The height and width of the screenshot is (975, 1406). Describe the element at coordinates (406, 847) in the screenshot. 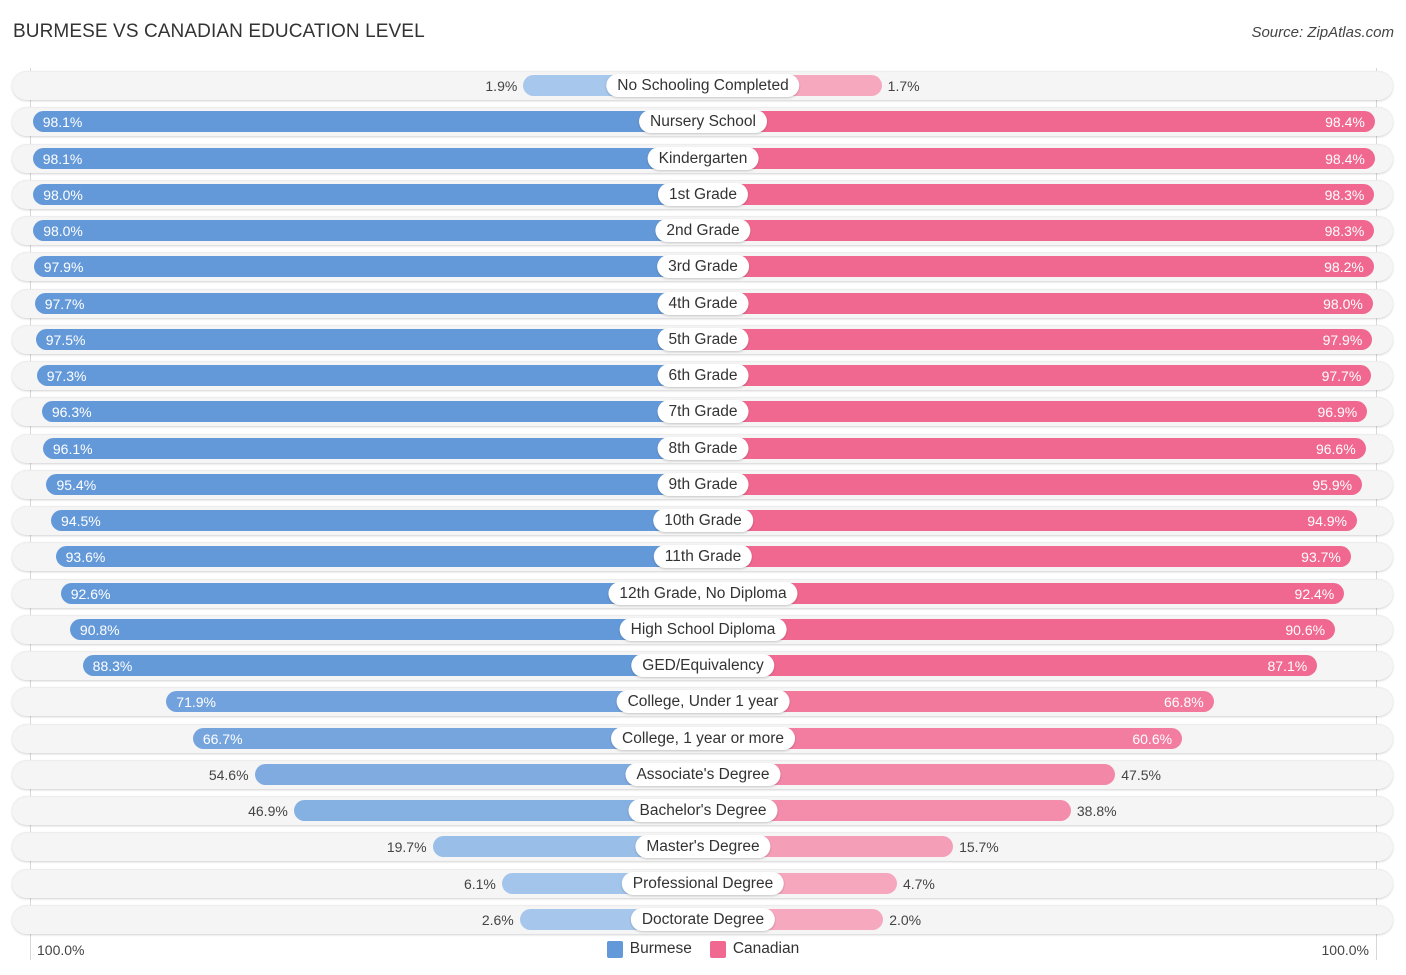

I see `value-label-burmese: 19.7%` at that location.